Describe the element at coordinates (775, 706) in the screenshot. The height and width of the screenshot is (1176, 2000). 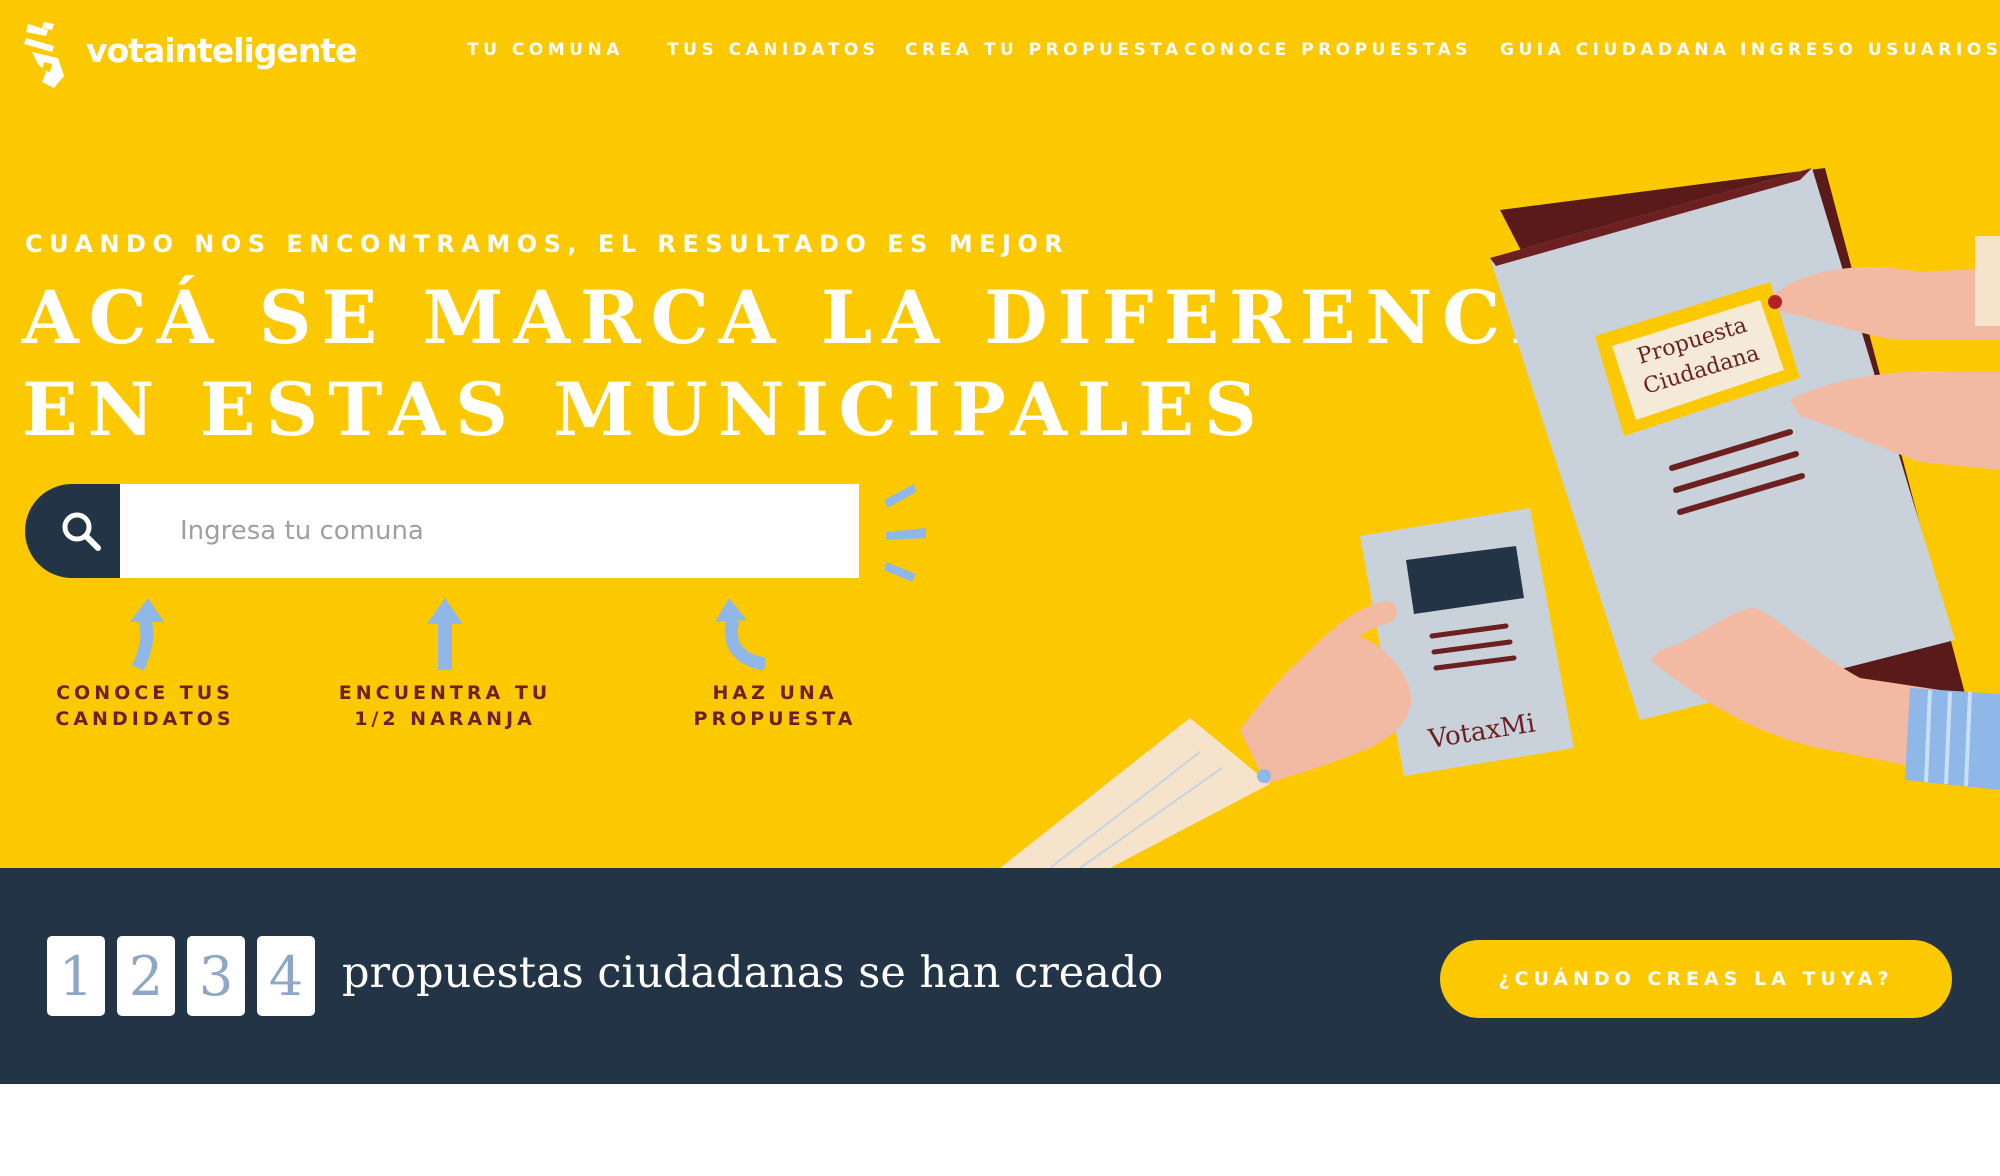
I see `hint-label: HAZ UNA PROPUESTA` at that location.